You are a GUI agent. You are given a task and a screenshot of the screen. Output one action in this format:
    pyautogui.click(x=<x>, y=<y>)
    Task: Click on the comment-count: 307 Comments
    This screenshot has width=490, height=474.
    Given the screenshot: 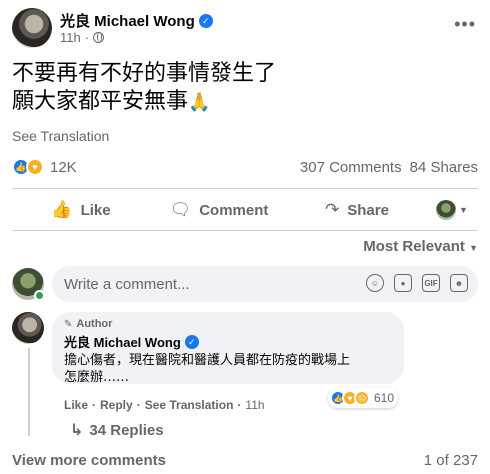 What is the action you would take?
    pyautogui.click(x=351, y=167)
    